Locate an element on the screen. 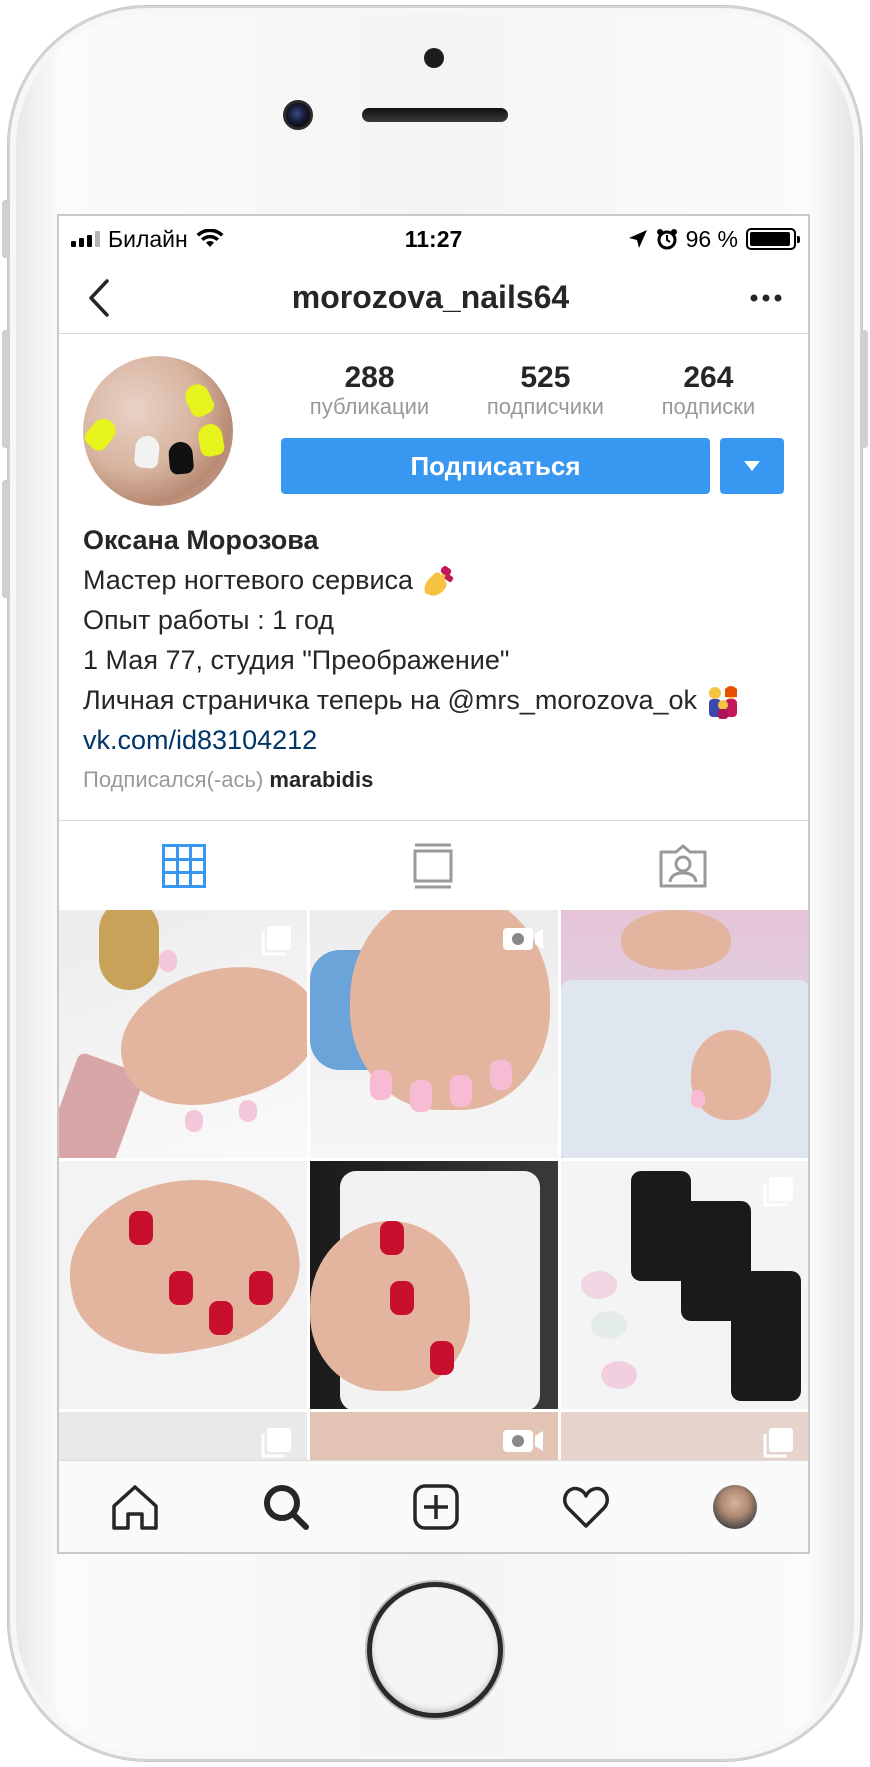 This screenshot has width=870, height=1767. battery-icon is located at coordinates (773, 239).